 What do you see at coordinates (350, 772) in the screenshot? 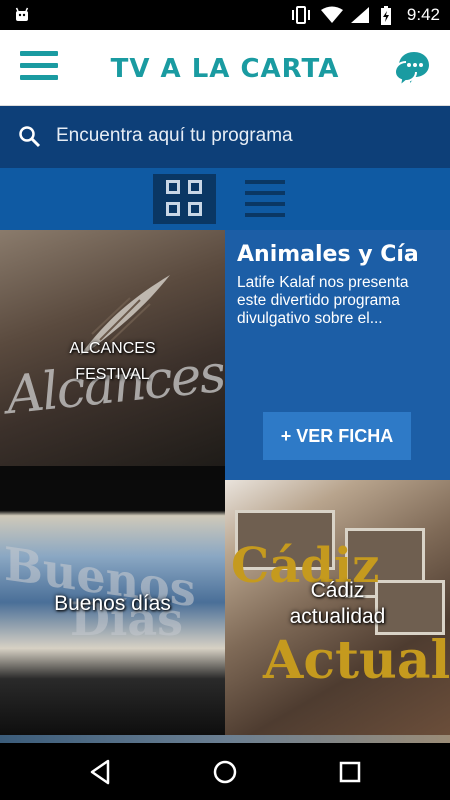
I see `recents-icon` at bounding box center [350, 772].